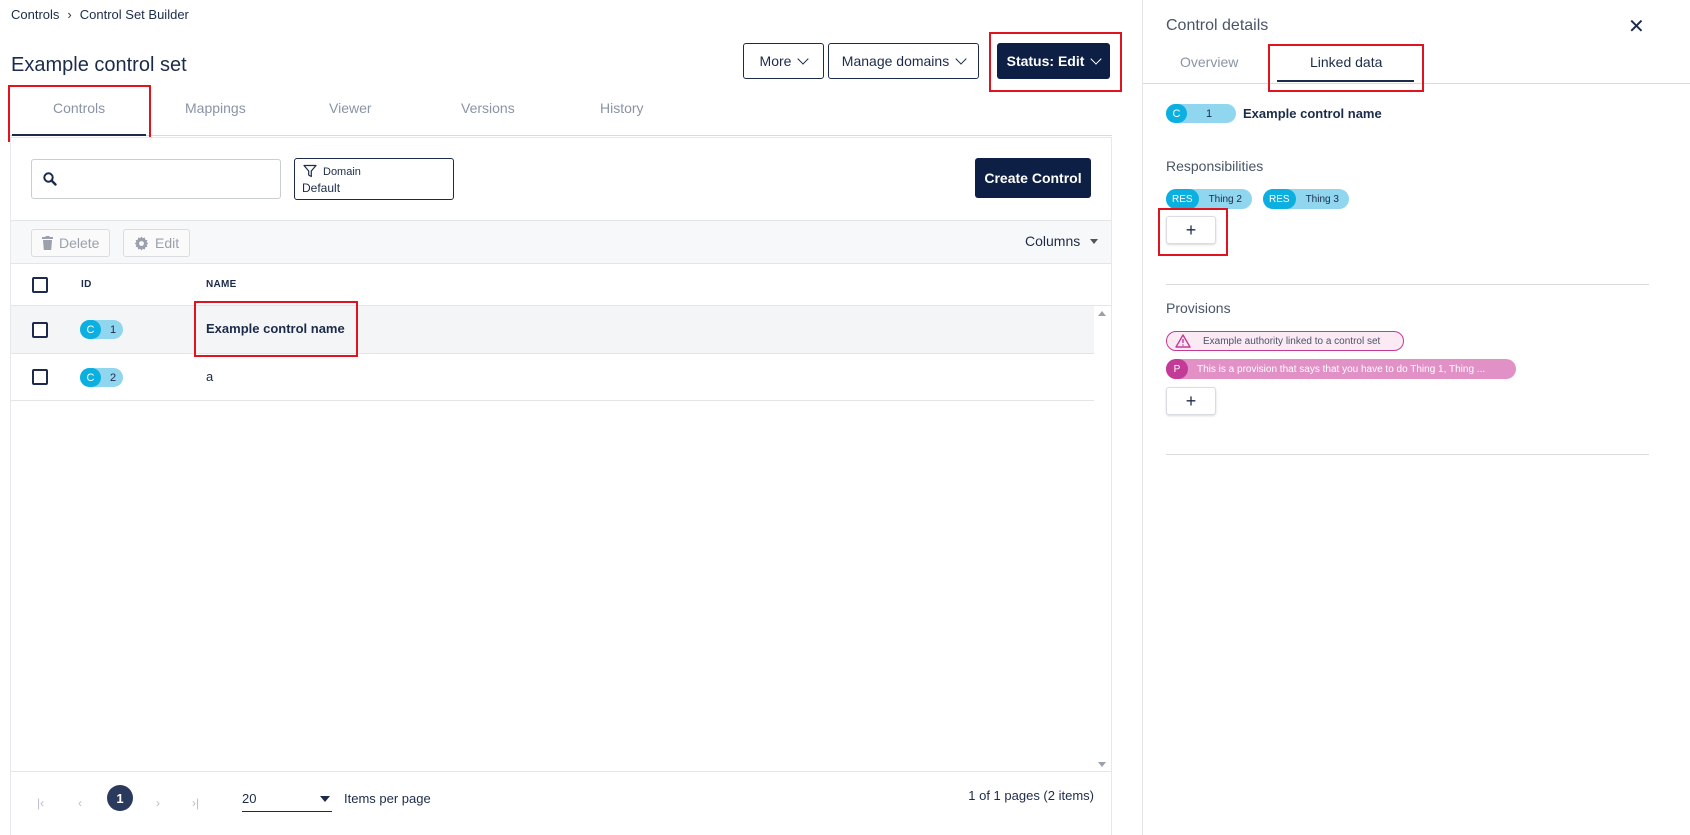 The height and width of the screenshot is (835, 1690). What do you see at coordinates (221, 284) in the screenshot?
I see `column-header-name: NAME` at bounding box center [221, 284].